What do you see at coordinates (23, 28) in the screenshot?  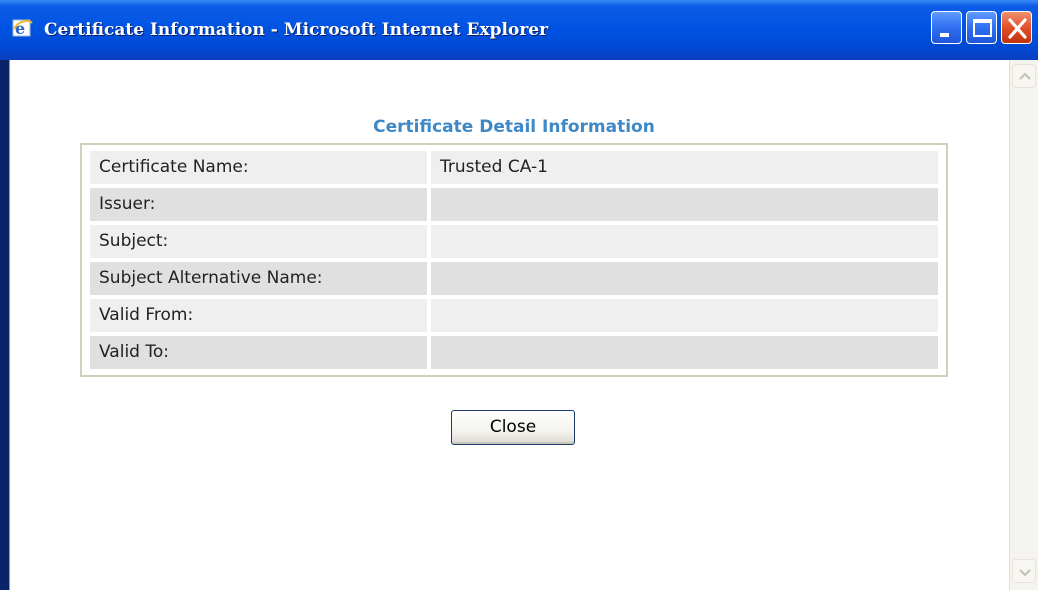 I see `ie-icon: e` at bounding box center [23, 28].